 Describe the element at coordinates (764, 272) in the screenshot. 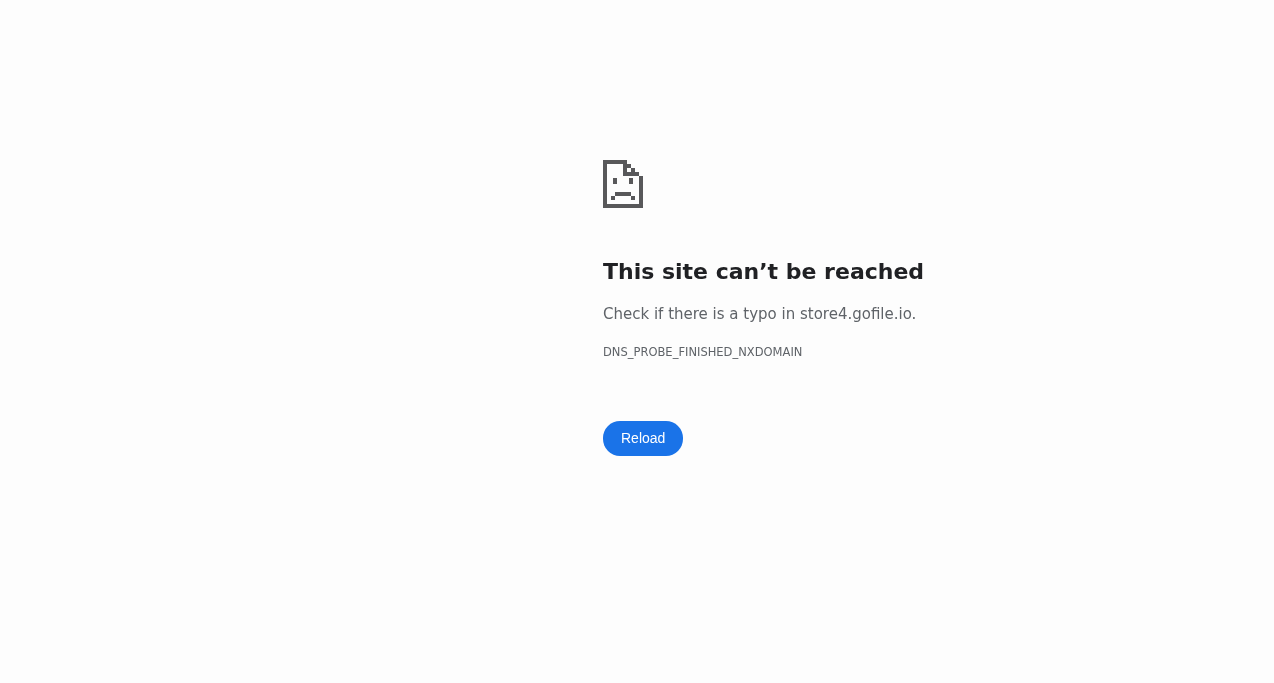

I see `error-heading: This site can’t be reached` at that location.